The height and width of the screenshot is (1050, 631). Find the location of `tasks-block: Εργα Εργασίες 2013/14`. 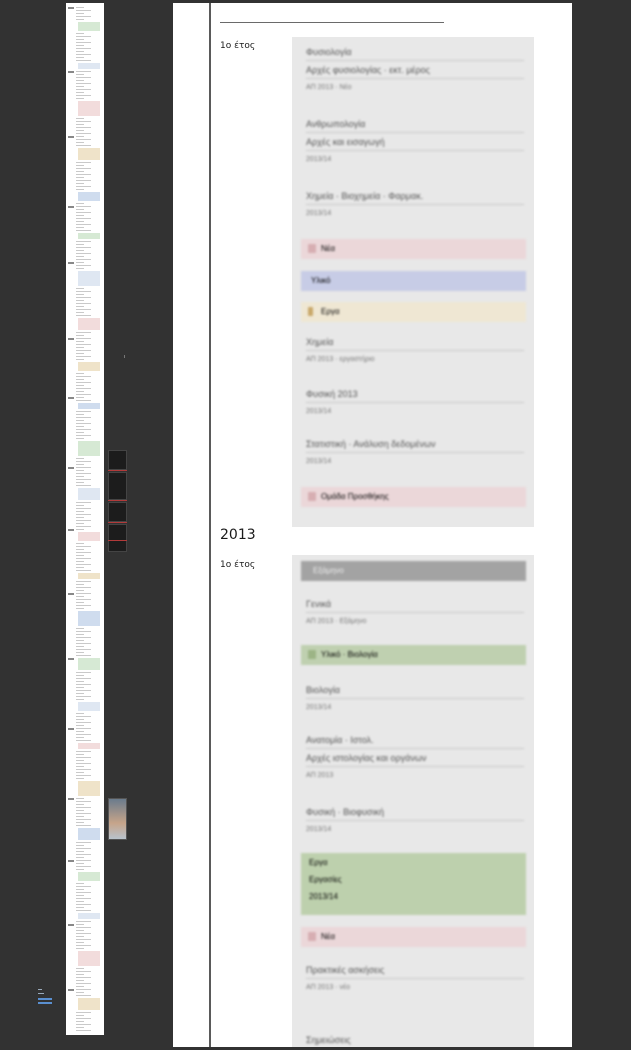

tasks-block: Εργα Εργασίες 2013/14 is located at coordinates (413, 884).